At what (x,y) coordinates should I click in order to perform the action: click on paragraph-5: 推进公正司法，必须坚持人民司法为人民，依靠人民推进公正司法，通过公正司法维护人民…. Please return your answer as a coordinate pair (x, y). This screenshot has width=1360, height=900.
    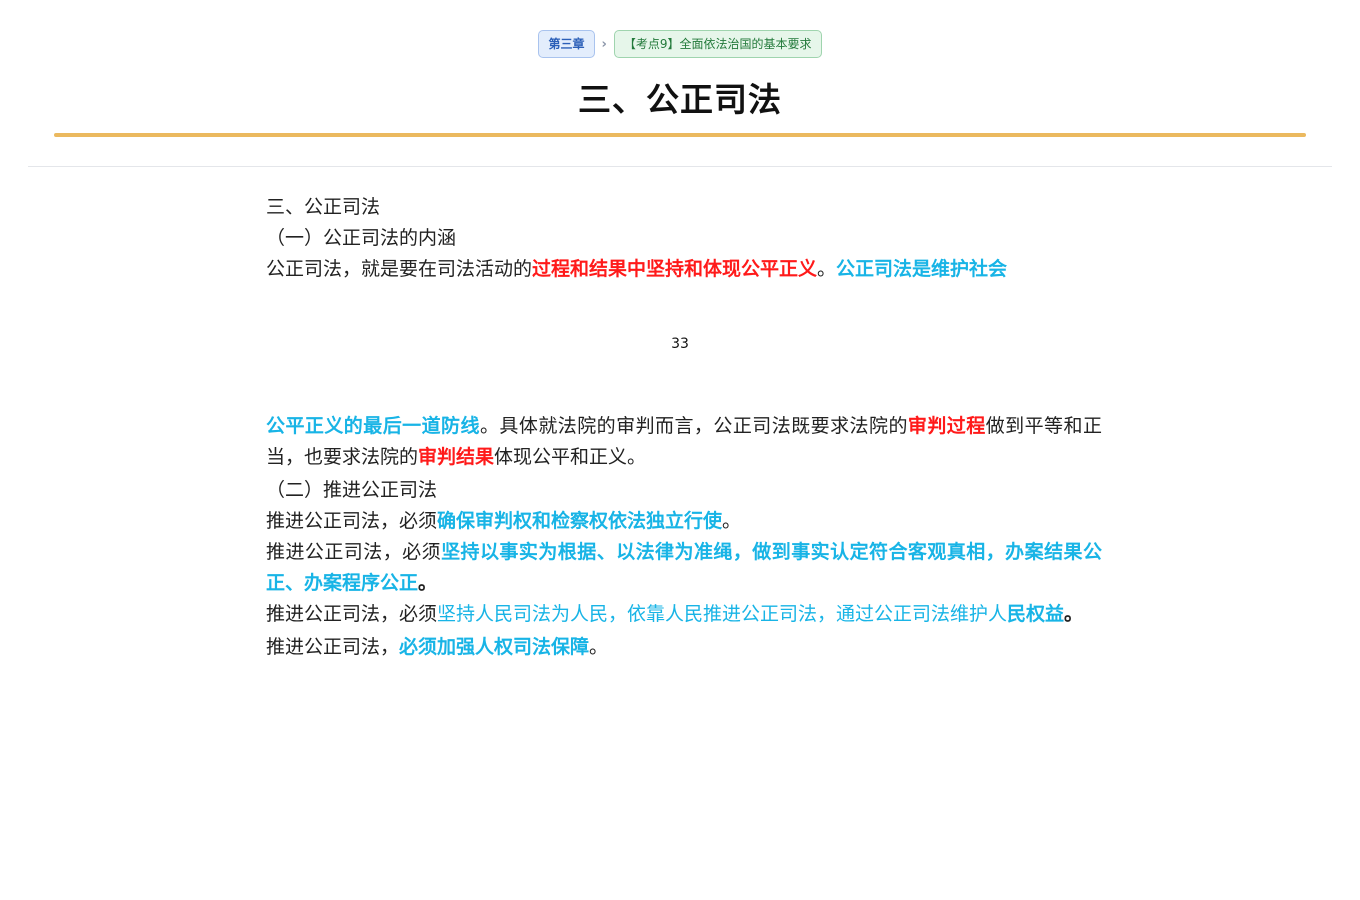
    Looking at the image, I should click on (684, 614).